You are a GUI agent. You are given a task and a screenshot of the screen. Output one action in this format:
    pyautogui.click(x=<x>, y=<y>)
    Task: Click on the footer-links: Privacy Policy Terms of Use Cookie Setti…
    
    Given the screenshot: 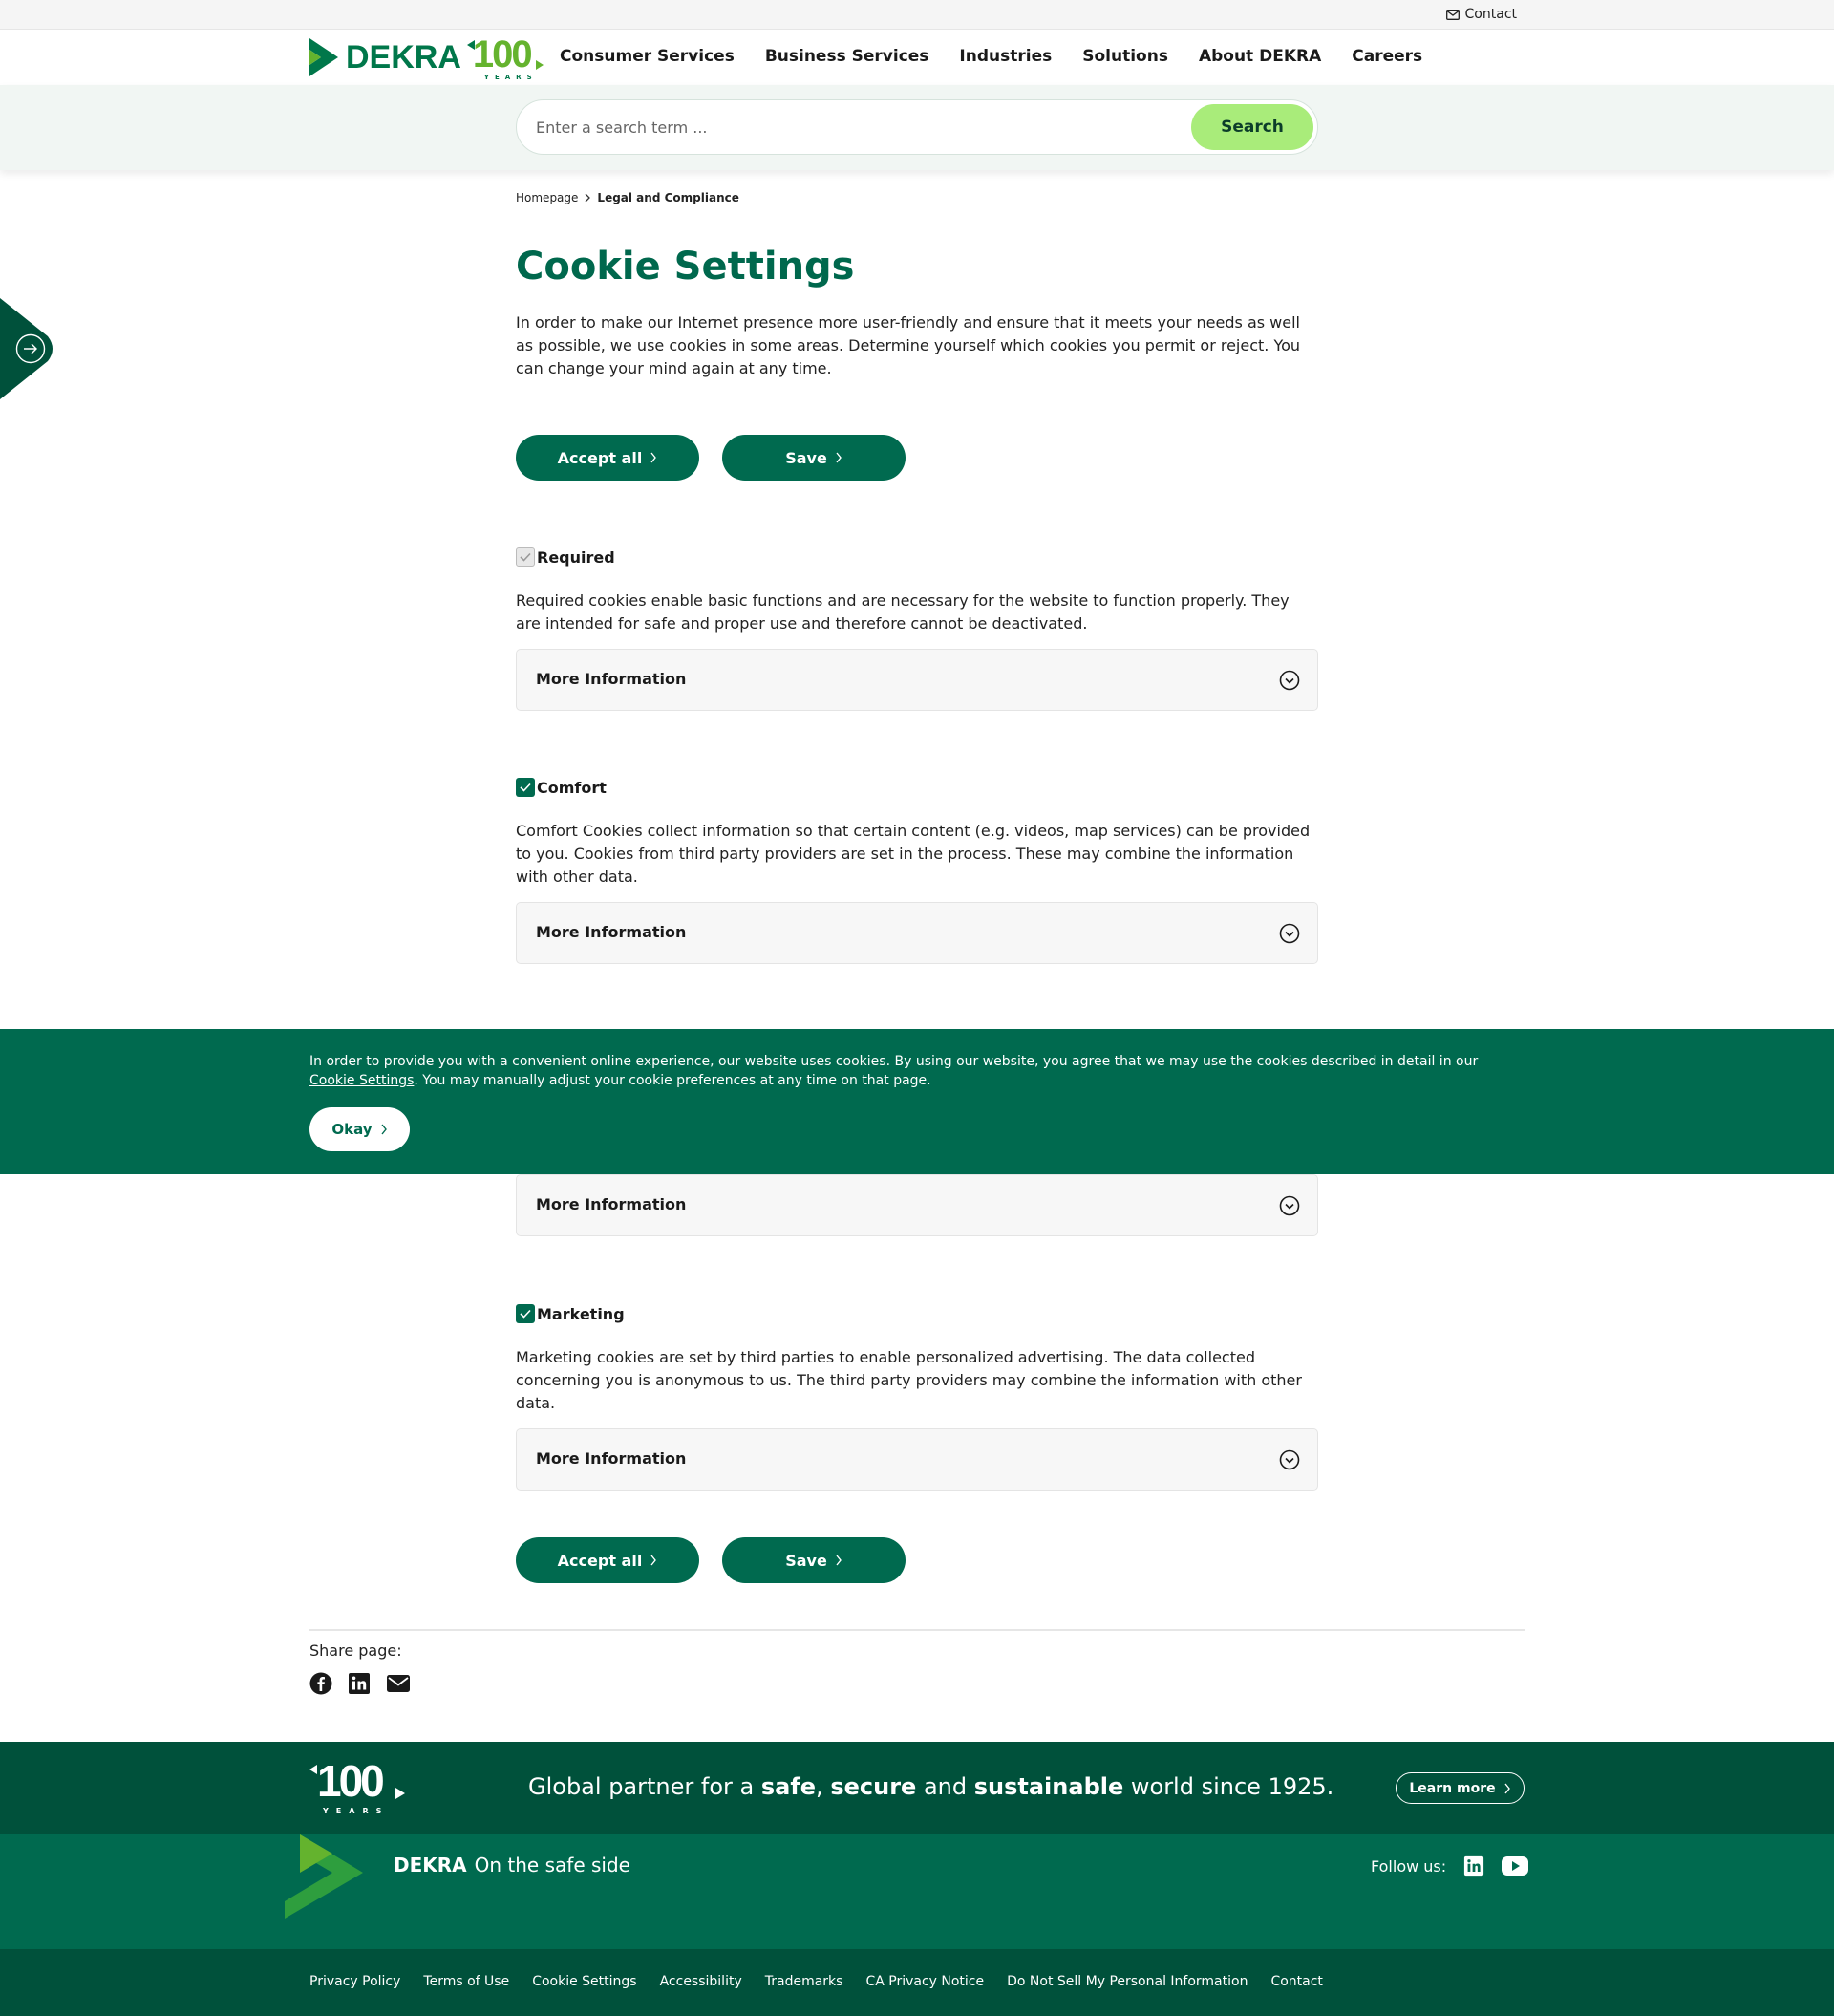 What is the action you would take?
    pyautogui.click(x=816, y=1982)
    